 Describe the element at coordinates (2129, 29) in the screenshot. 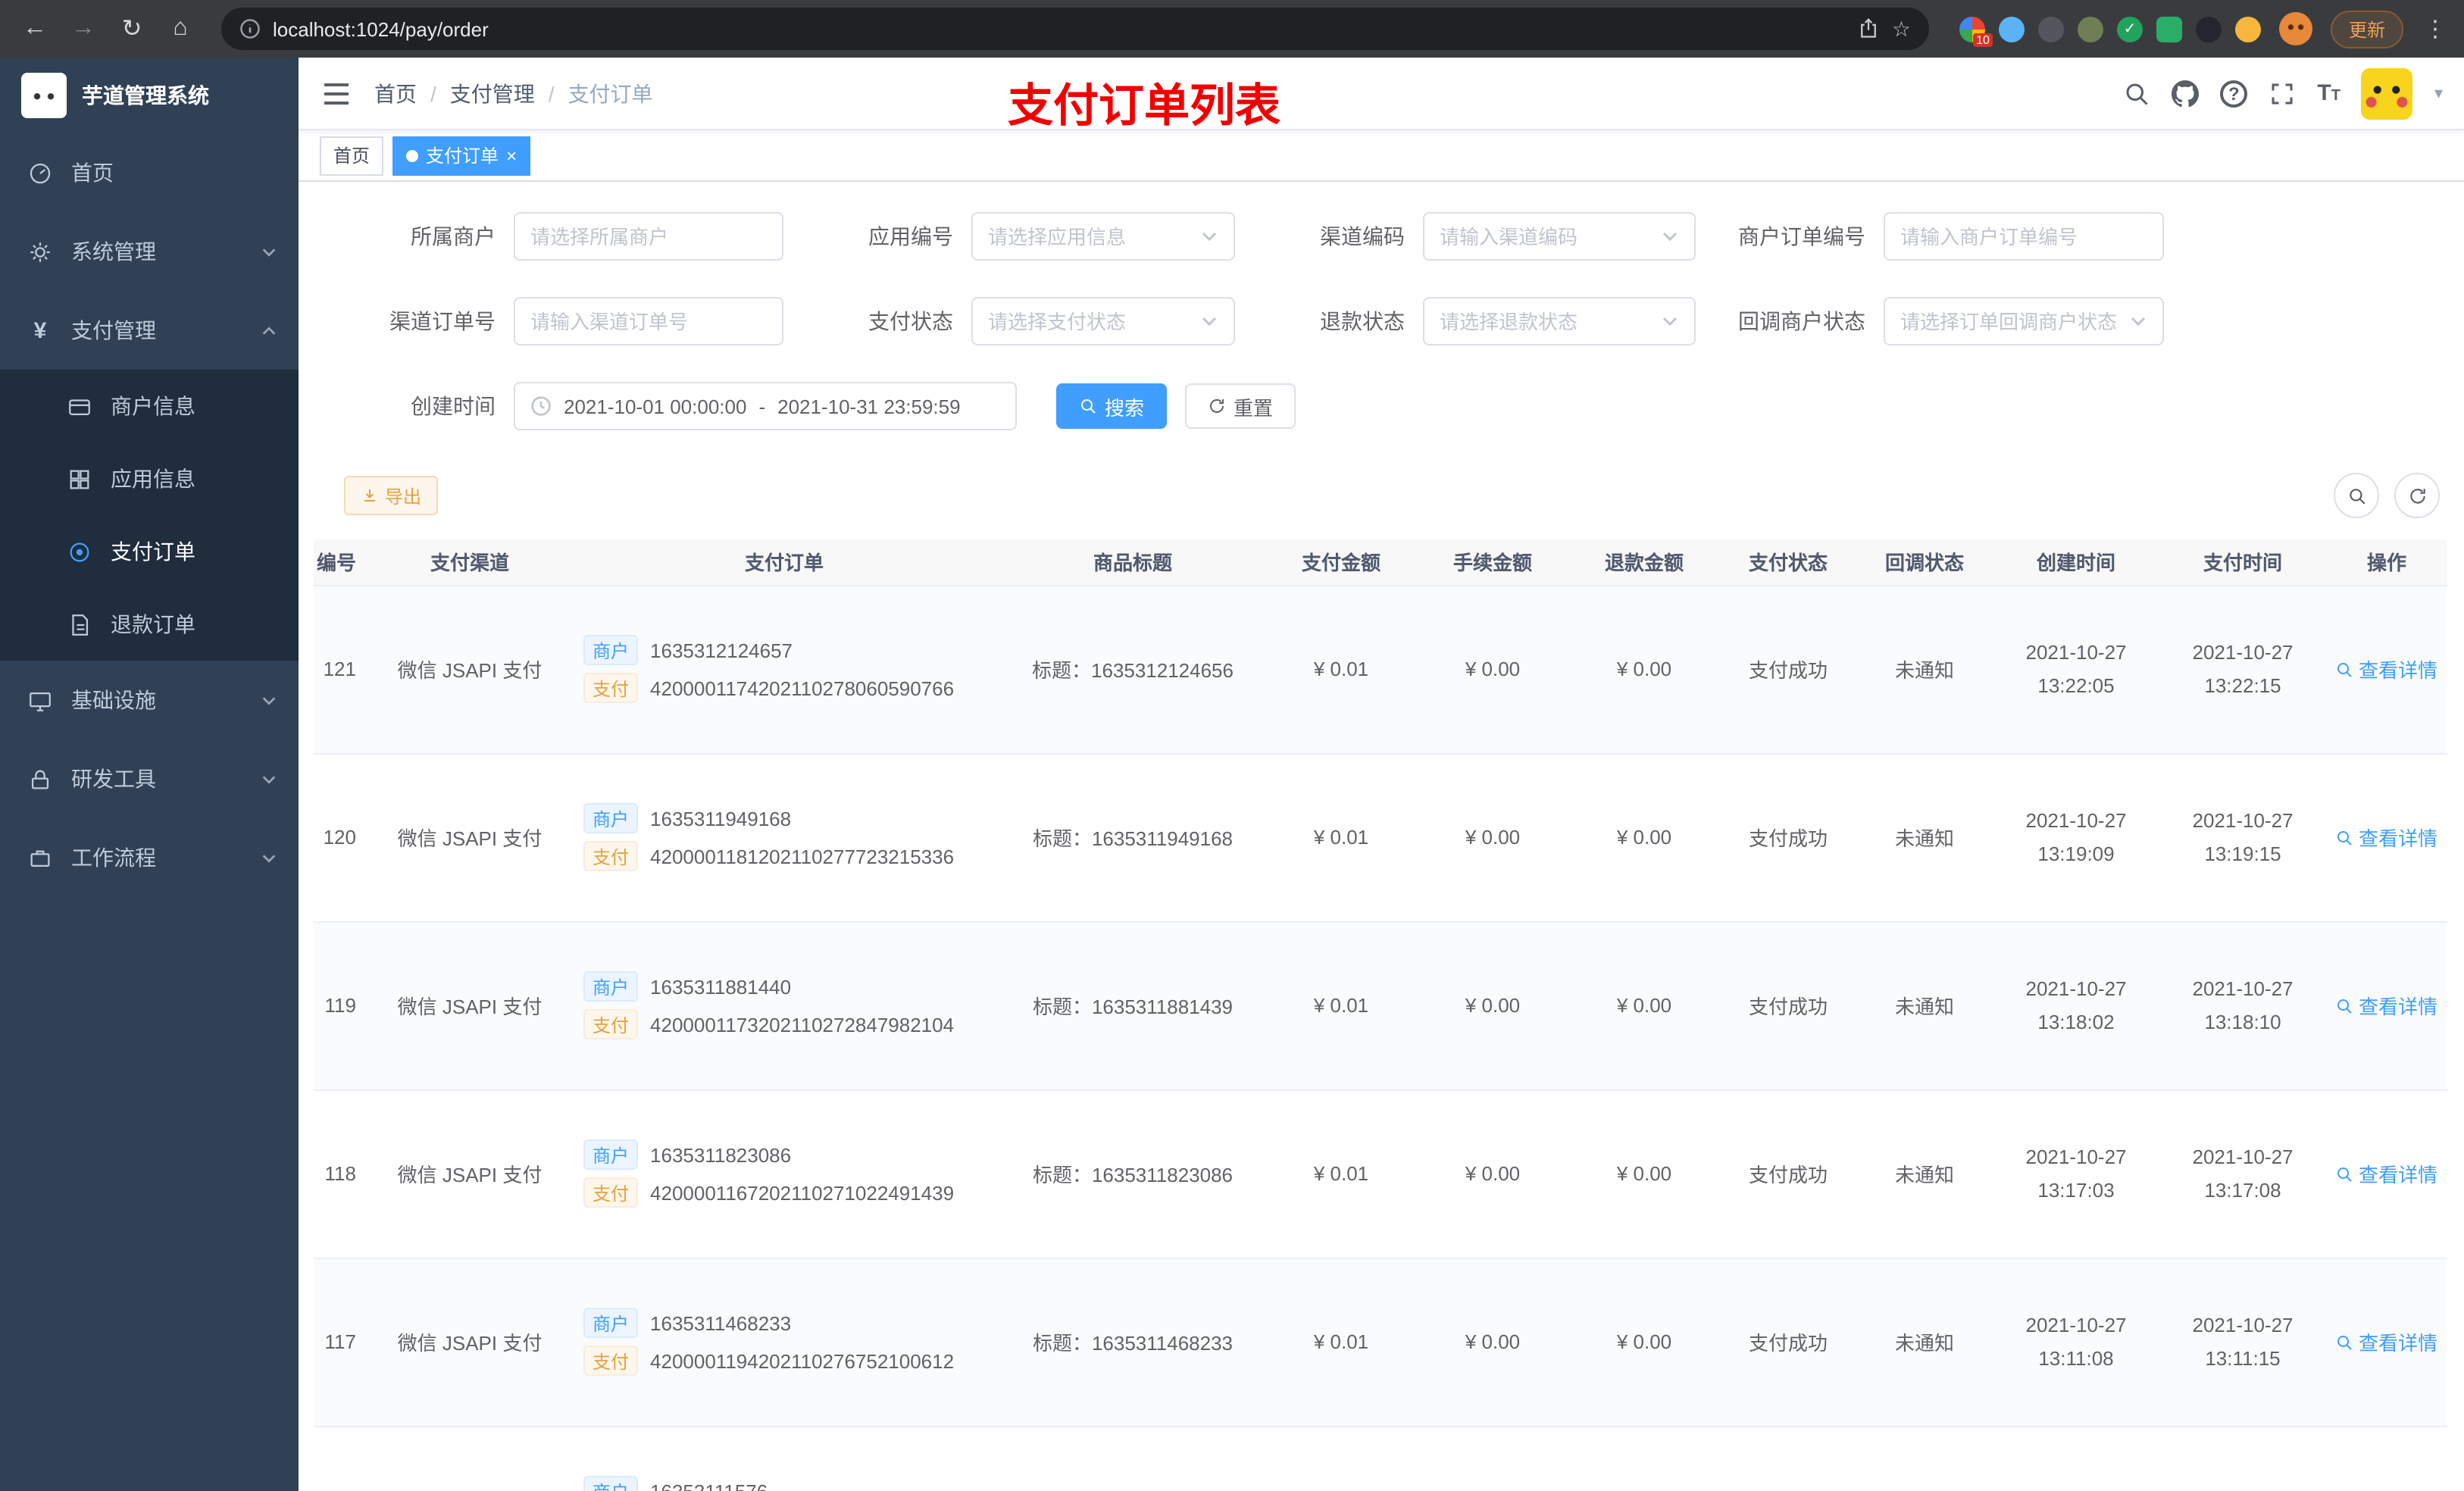

I see `extension-icon: ✓` at that location.